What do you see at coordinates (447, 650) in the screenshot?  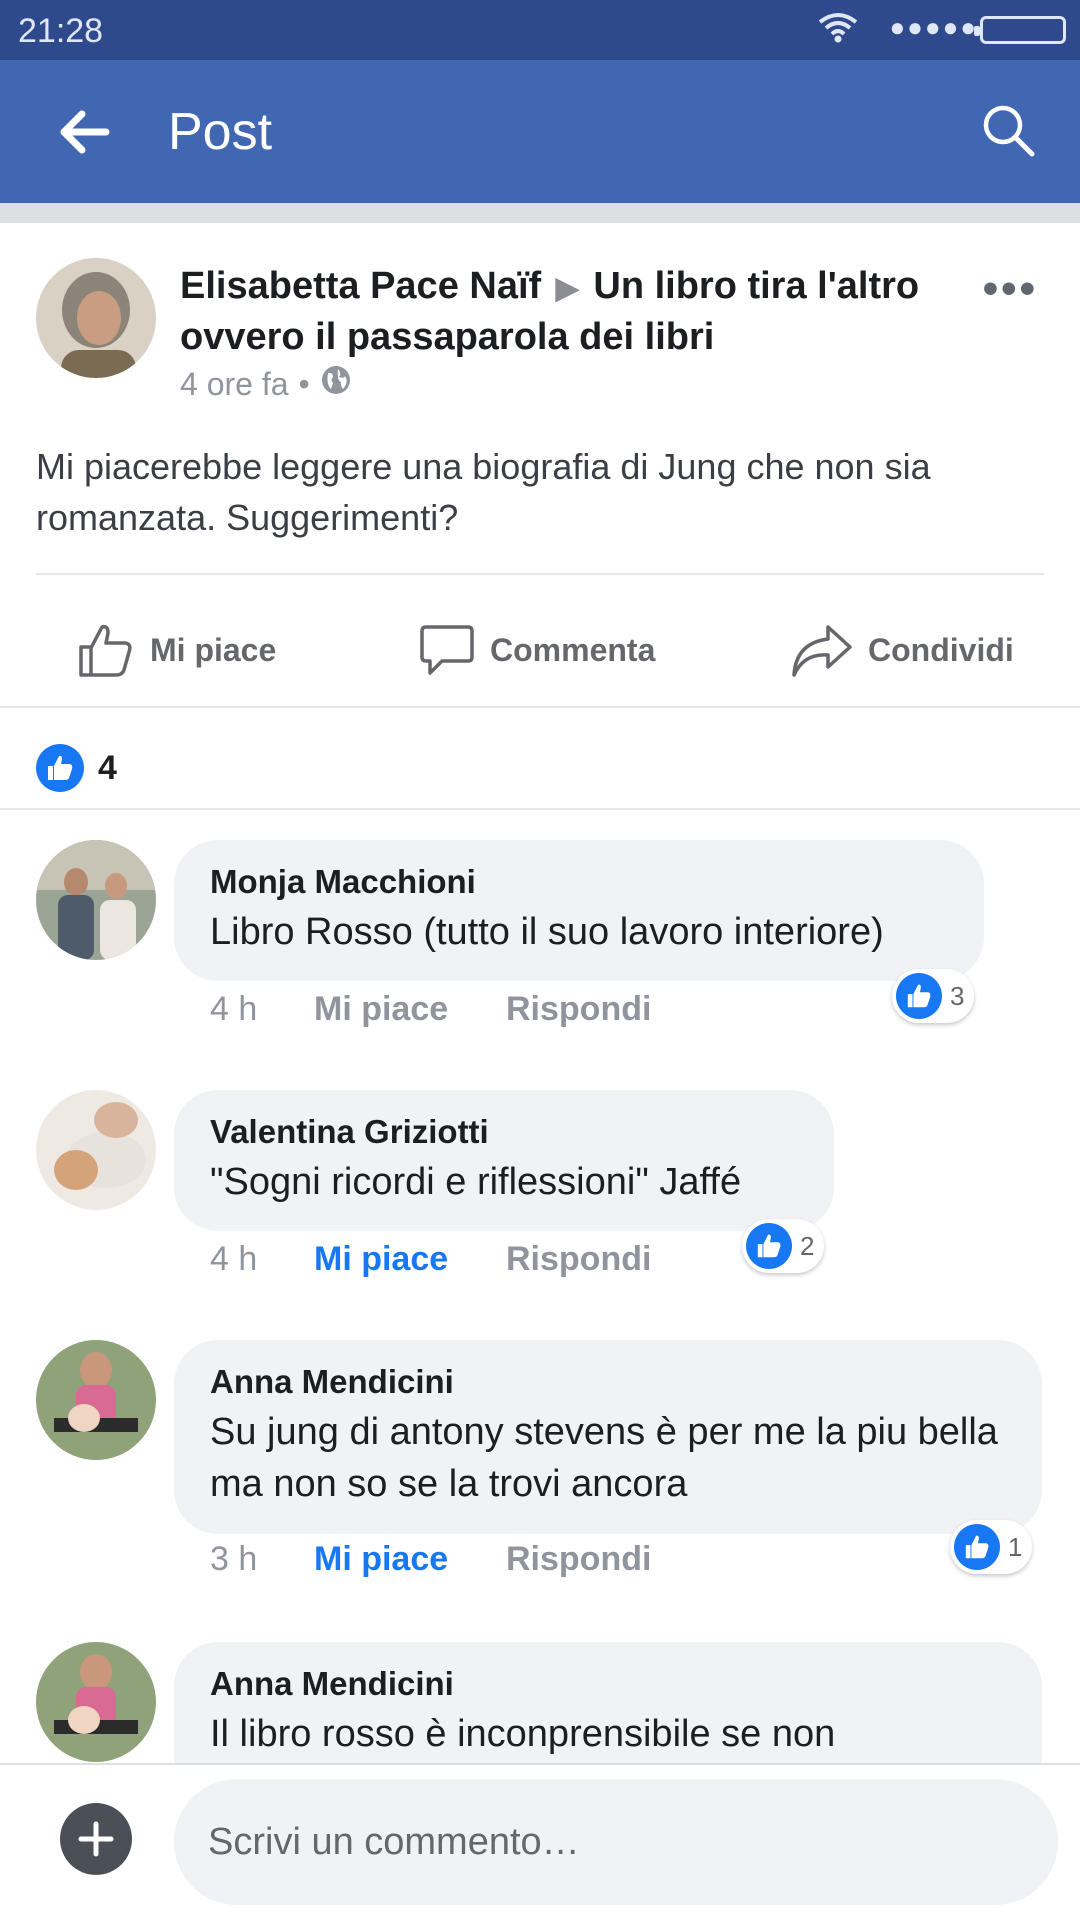 I see `speech-bubble-icon` at bounding box center [447, 650].